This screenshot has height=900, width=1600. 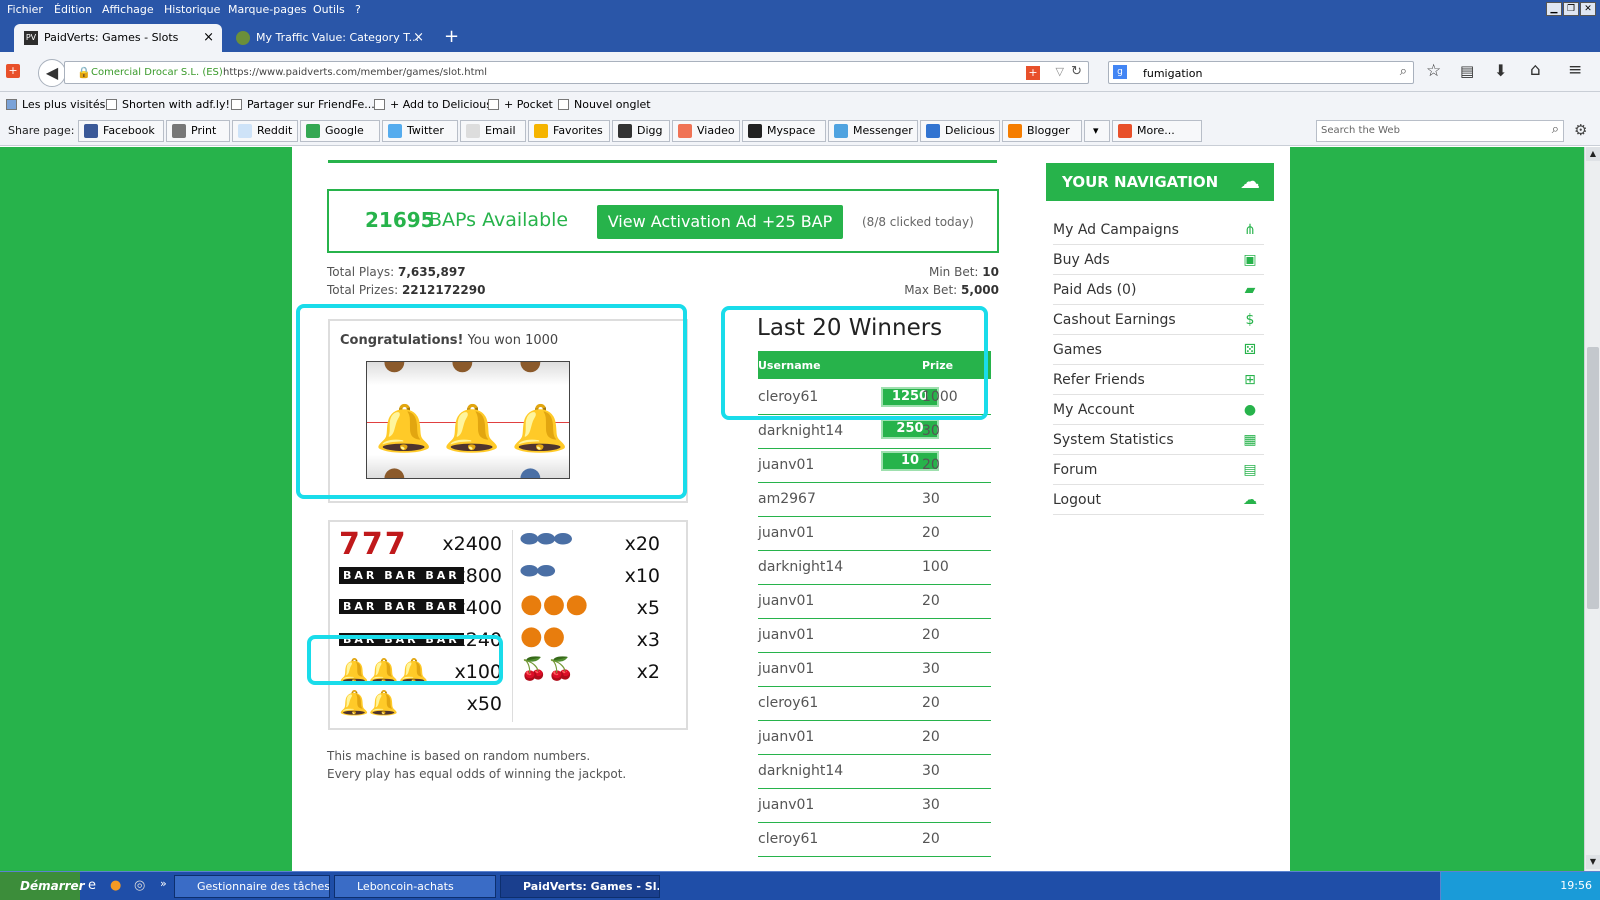 I want to click on table-row: darknight14 30, so click(x=874, y=432).